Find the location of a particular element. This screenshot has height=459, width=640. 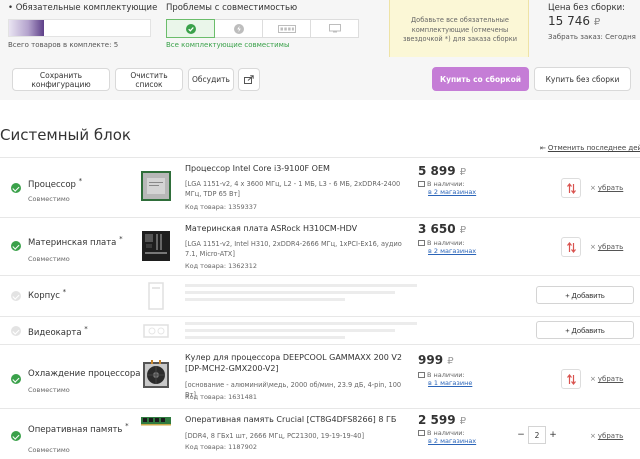

undo-icon: ⇤ is located at coordinates (543, 148).